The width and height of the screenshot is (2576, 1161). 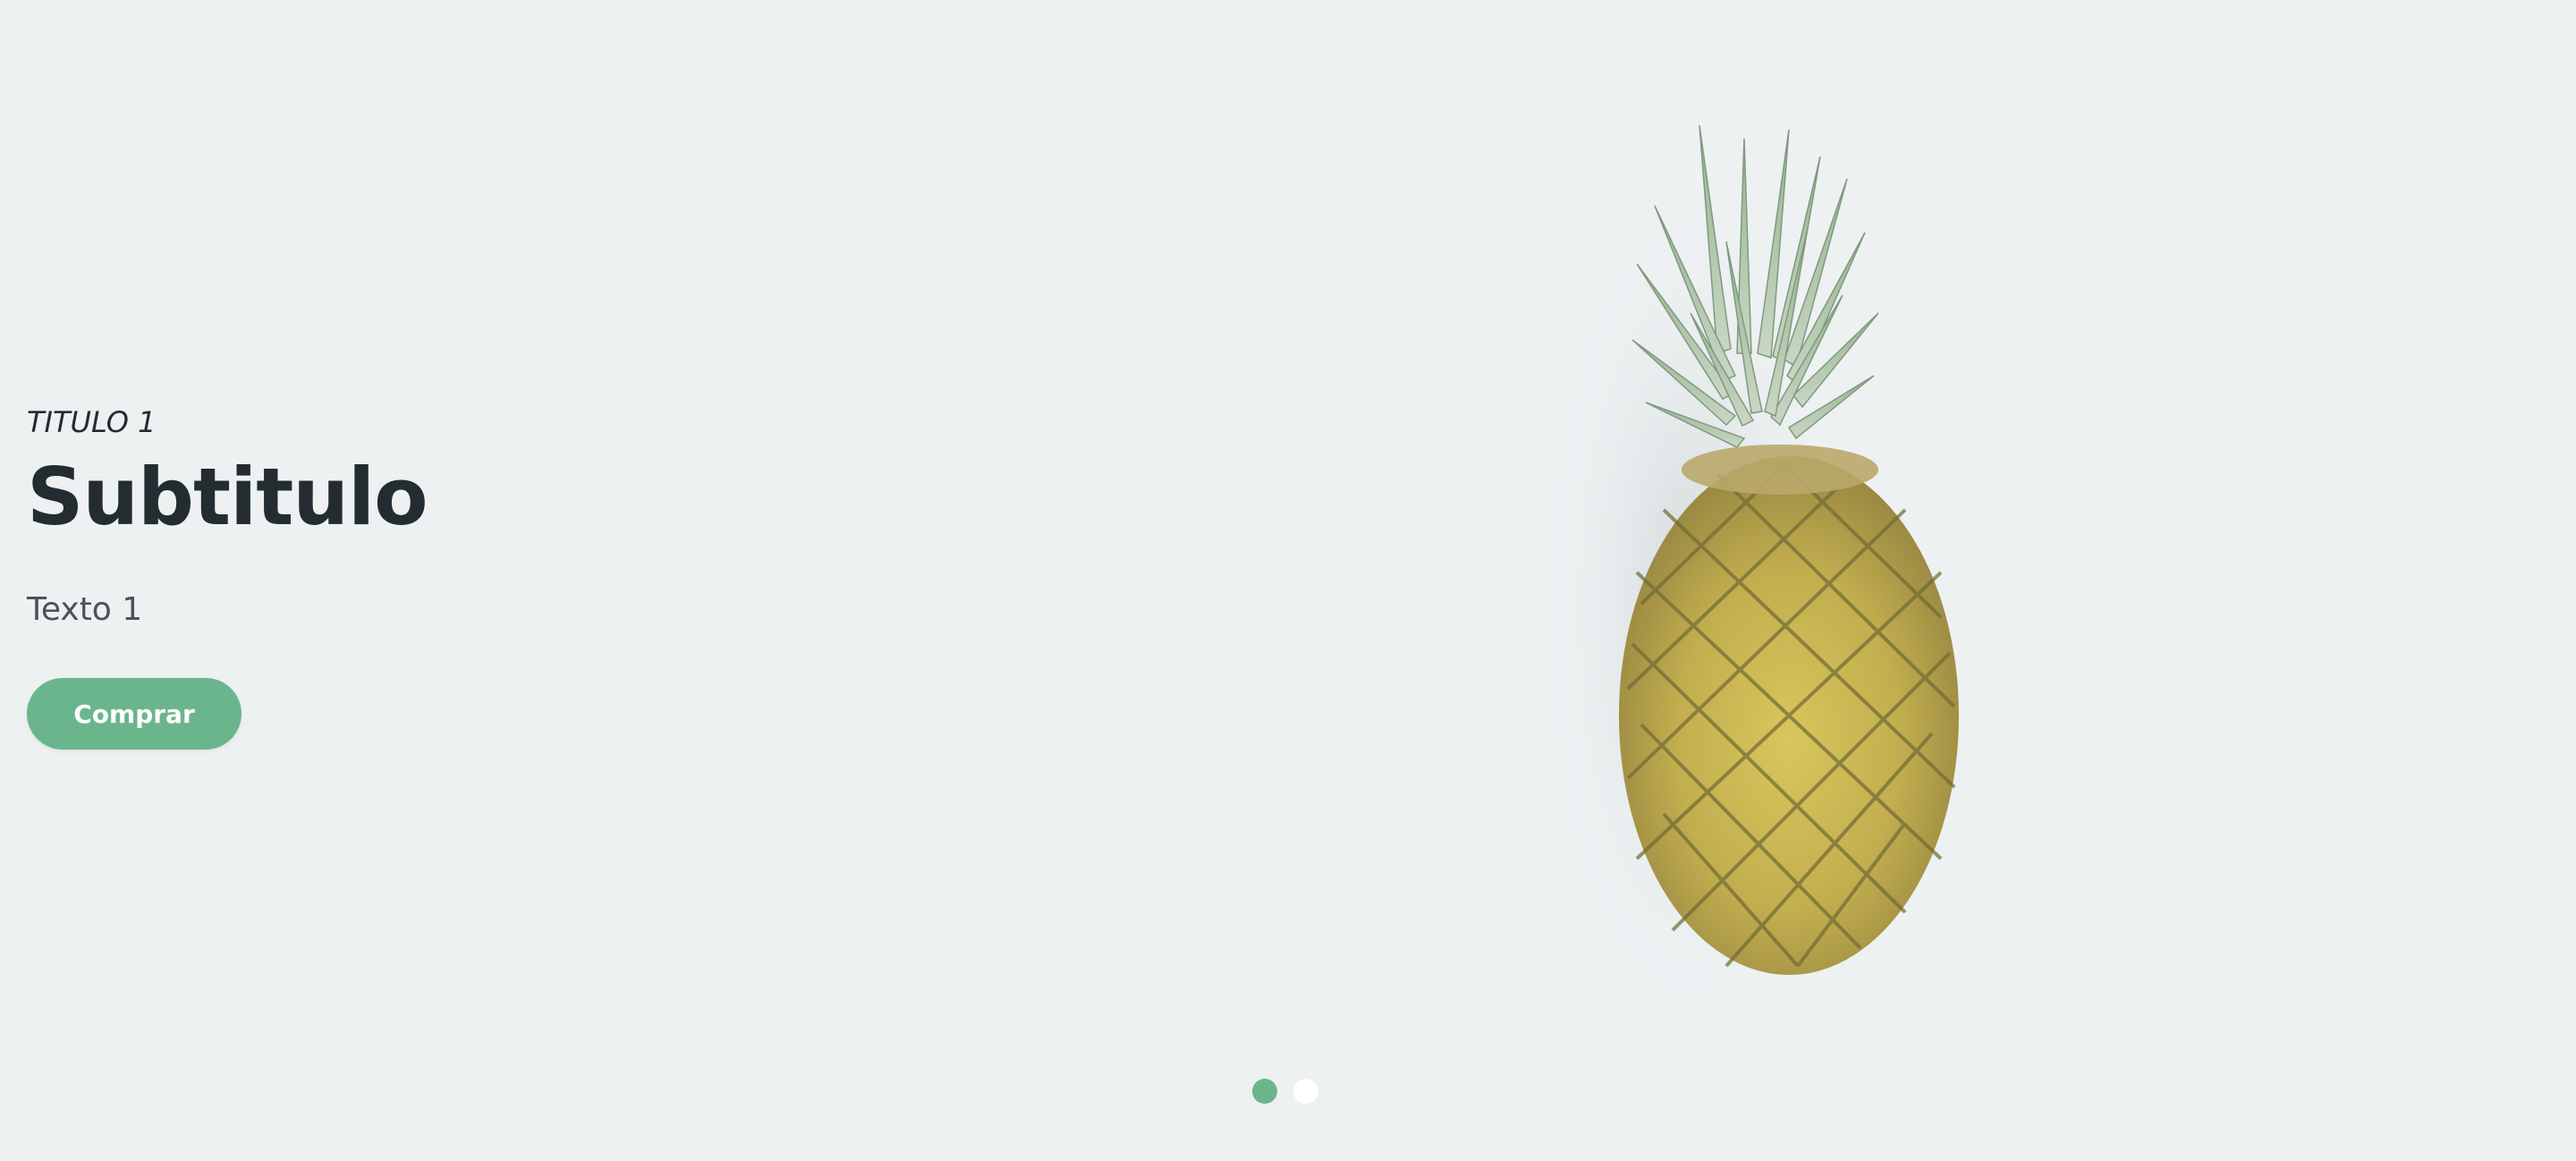 I want to click on slider-pagination, so click(x=1285, y=1091).